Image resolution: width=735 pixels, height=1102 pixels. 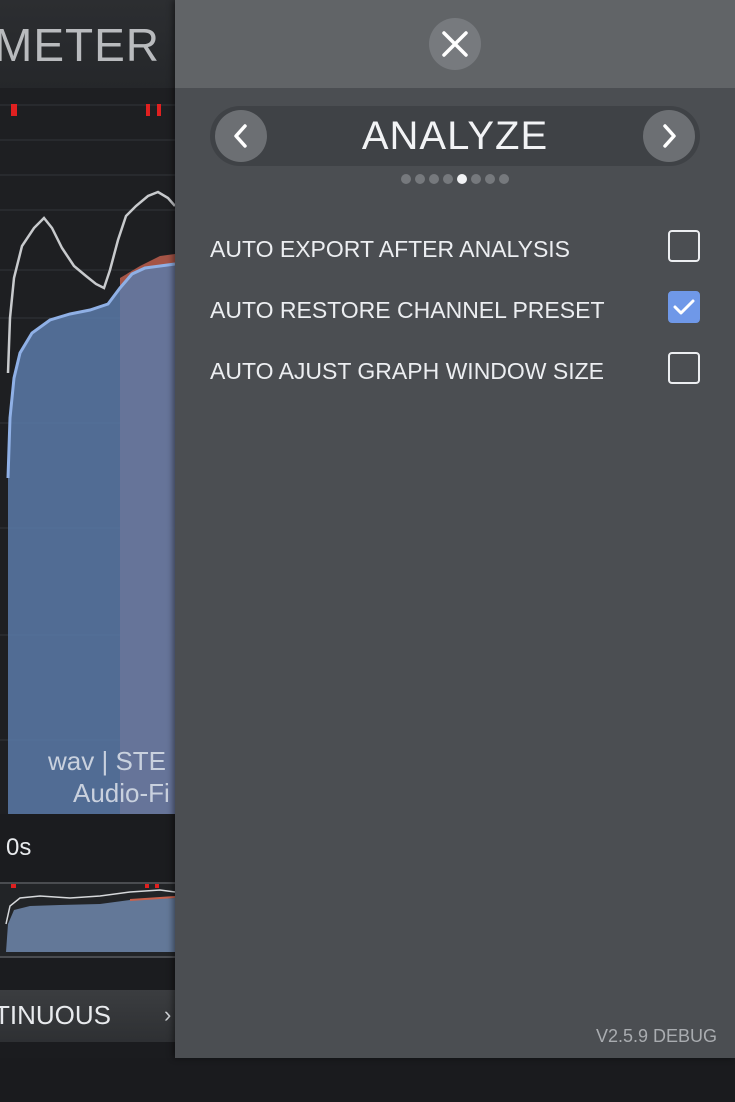 I want to click on next-section-button, so click(x=669, y=136).